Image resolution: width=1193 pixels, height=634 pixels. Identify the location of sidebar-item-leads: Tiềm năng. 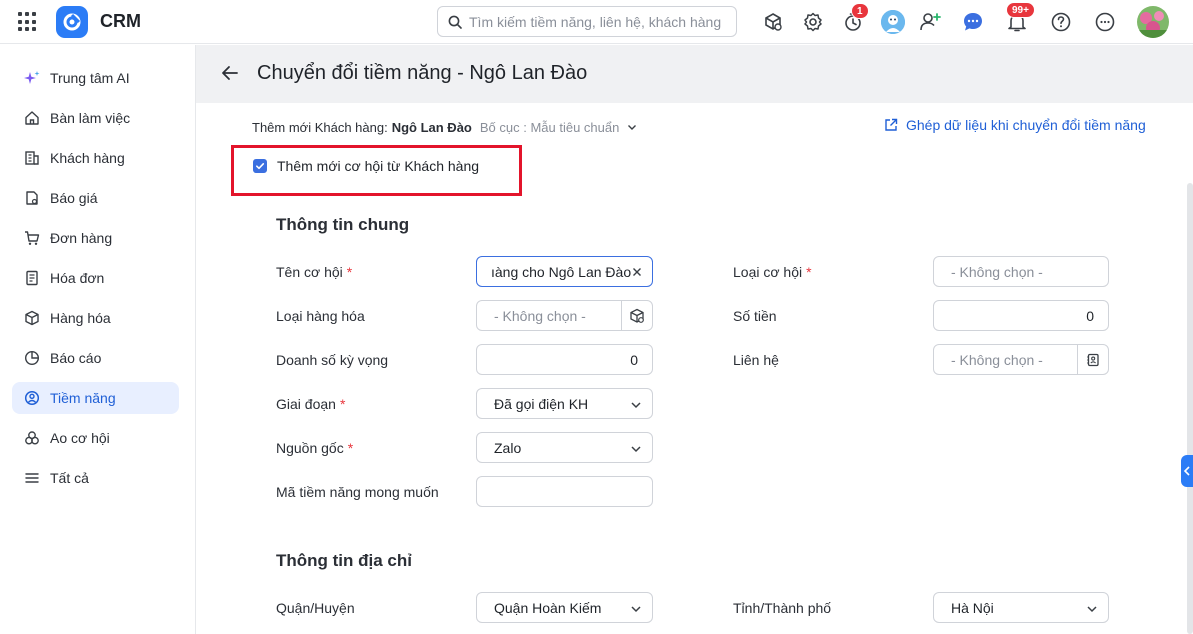
(95, 398).